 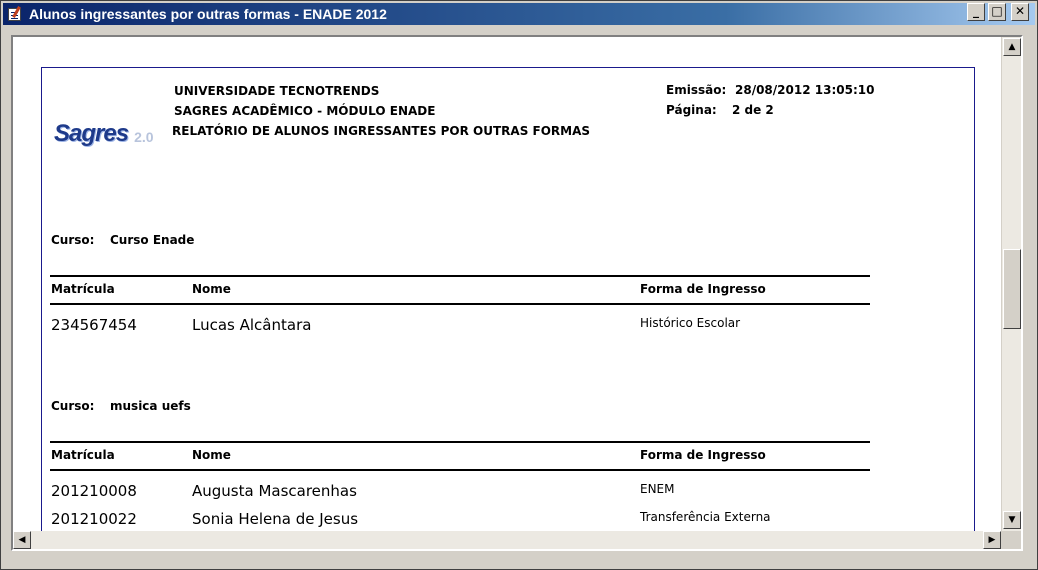 What do you see at coordinates (657, 489) in the screenshot?
I see `cell-forma: ENEM` at bounding box center [657, 489].